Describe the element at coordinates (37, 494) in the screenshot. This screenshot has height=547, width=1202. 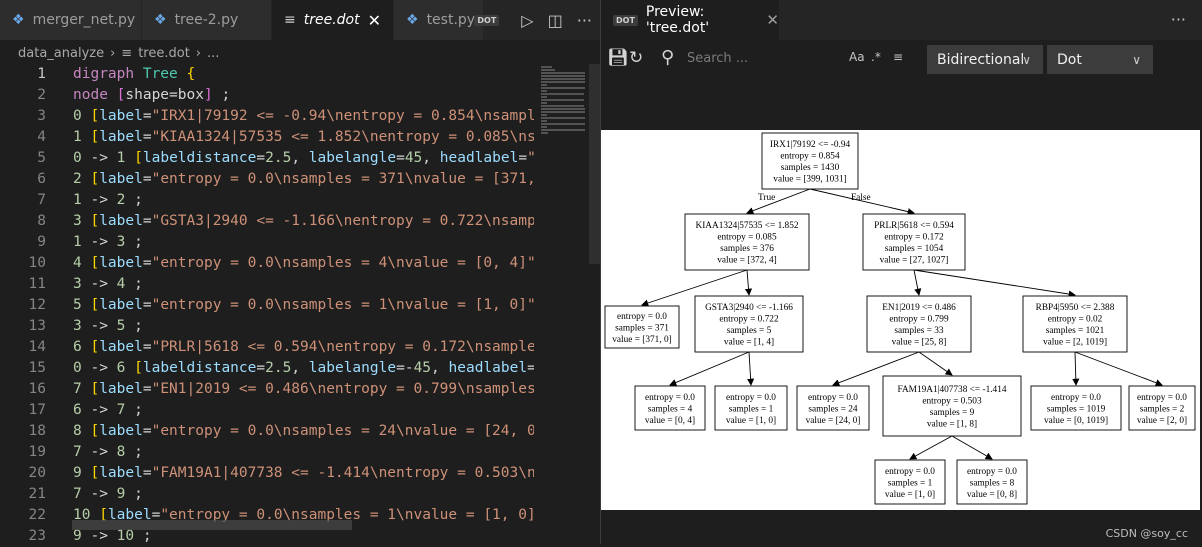
I see `line-number: 21` at that location.